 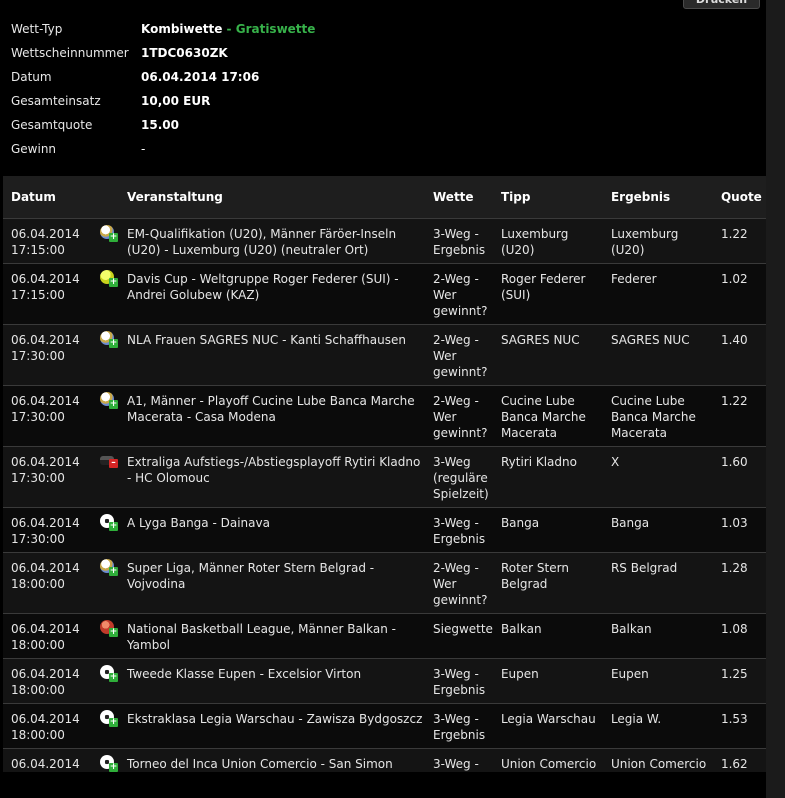 What do you see at coordinates (106, 477) in the screenshot?
I see `sport-cell: –` at bounding box center [106, 477].